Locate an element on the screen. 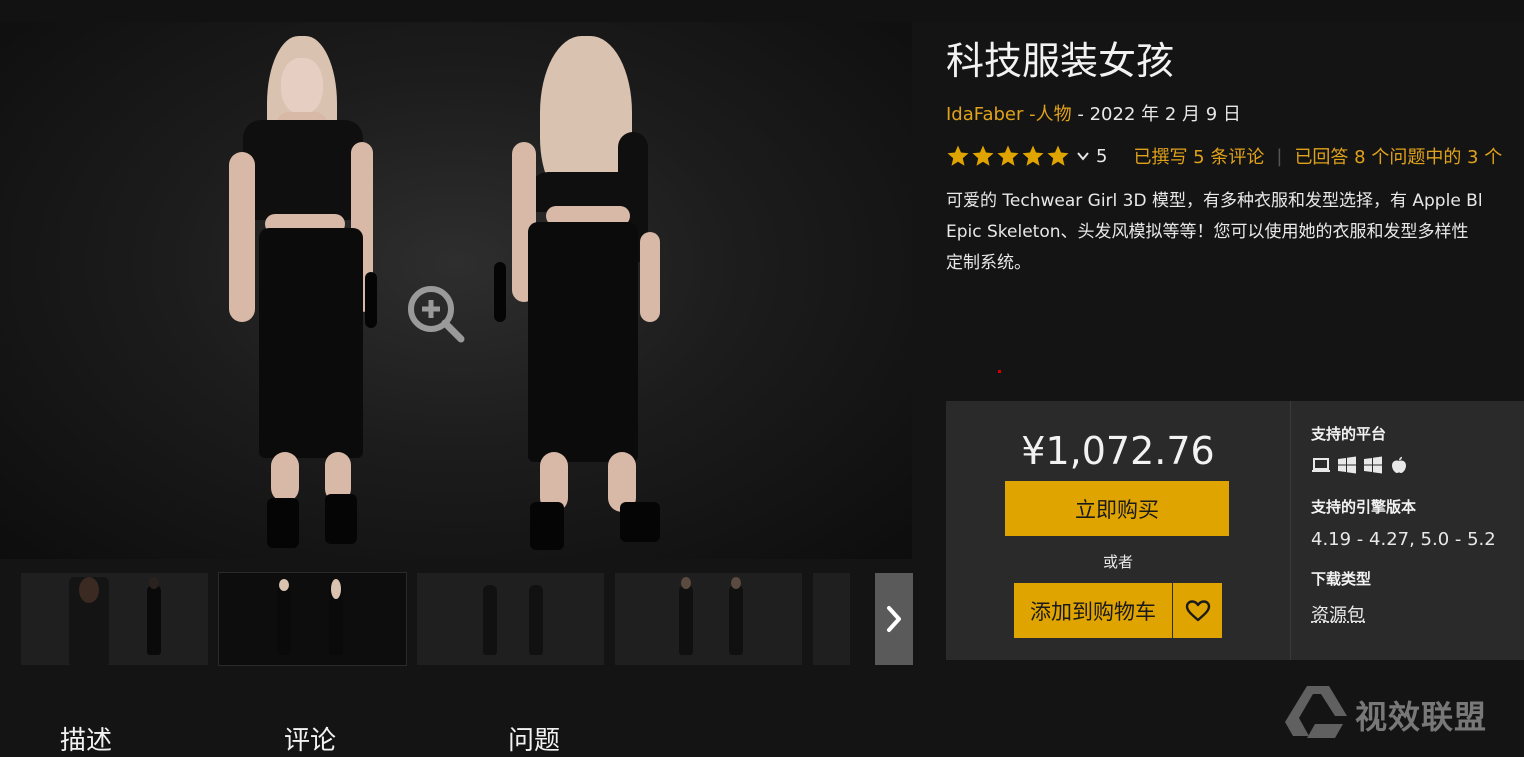 Image resolution: width=1524 pixels, height=757 pixels. description-line: Epic Skeleton、头发风模拟等等！您可以使用她的衣服和发型多样性 is located at coordinates (1207, 232).